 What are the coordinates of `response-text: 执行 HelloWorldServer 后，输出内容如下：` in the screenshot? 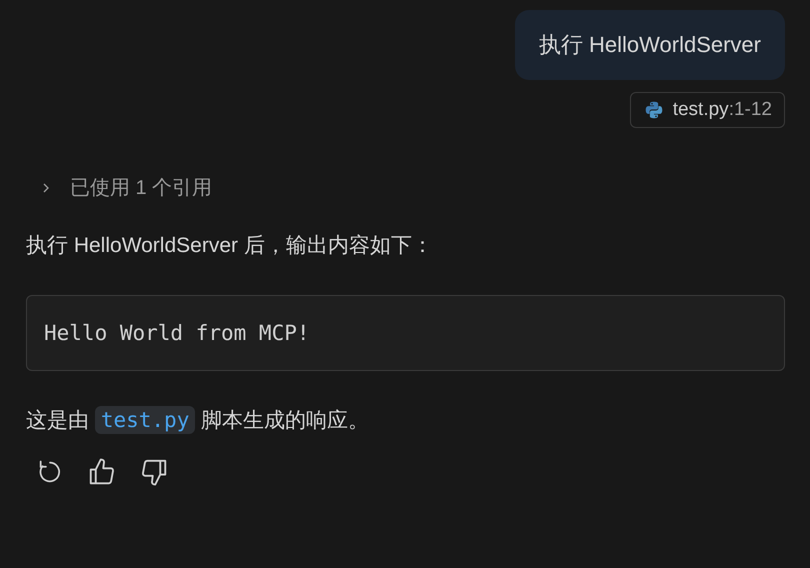 It's located at (230, 246).